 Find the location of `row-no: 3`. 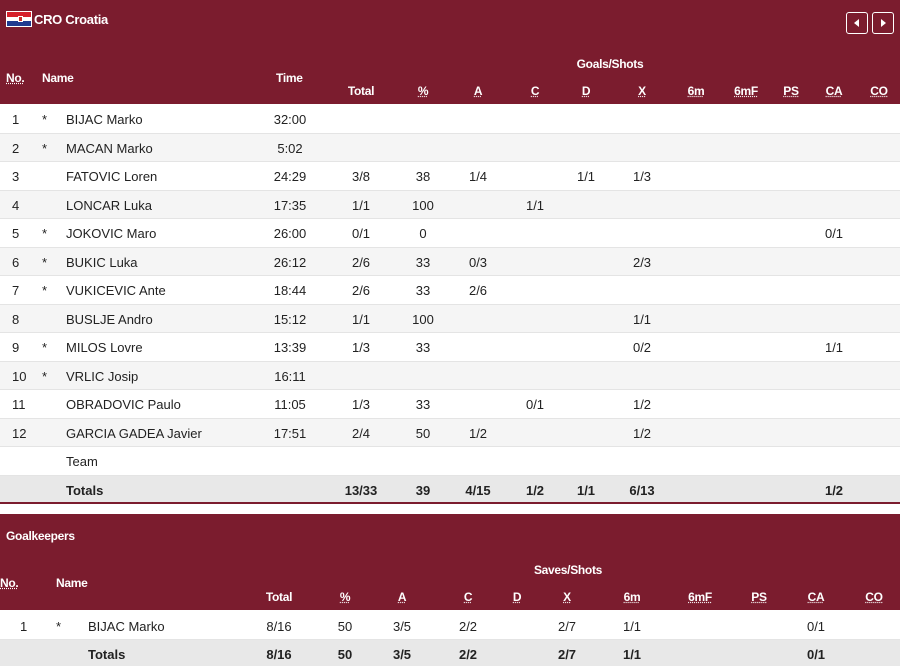

row-no: 3 is located at coordinates (16, 176).